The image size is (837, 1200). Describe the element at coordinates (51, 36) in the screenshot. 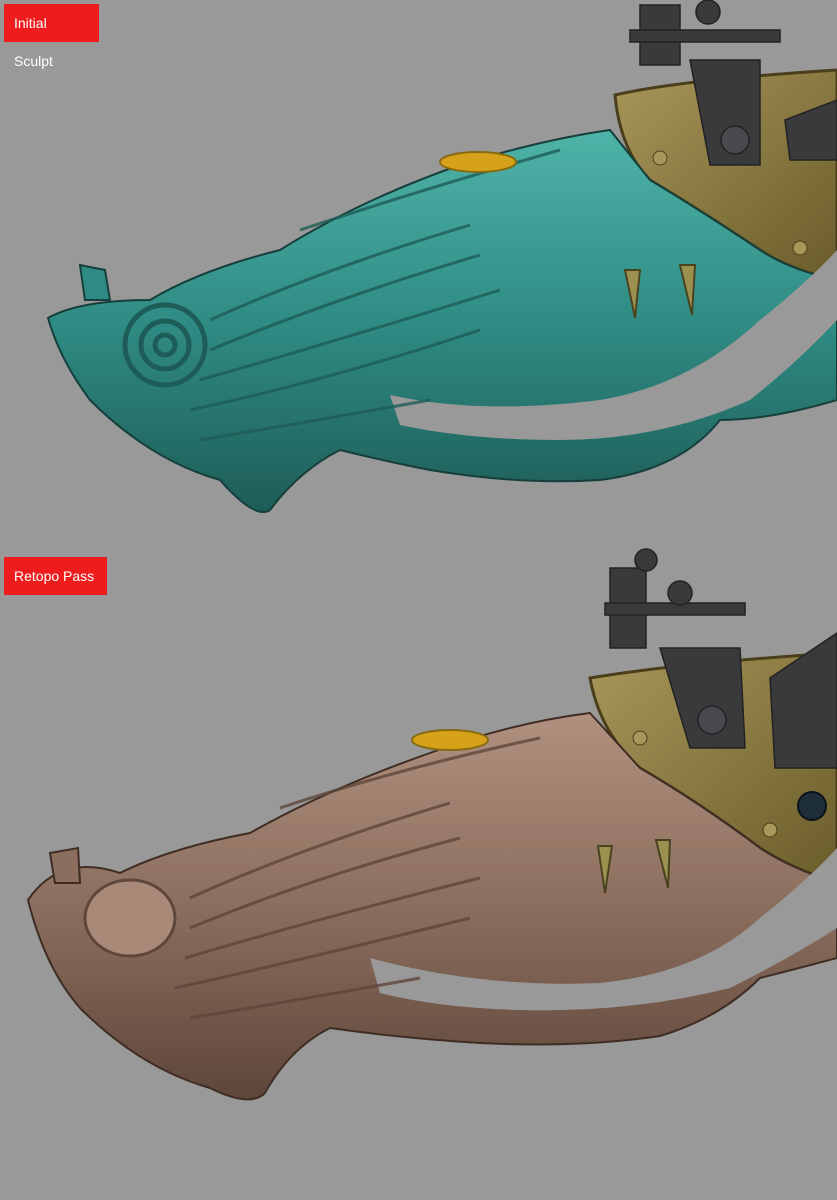

I see `initial-sculpt-label: Initial Sculpt` at that location.